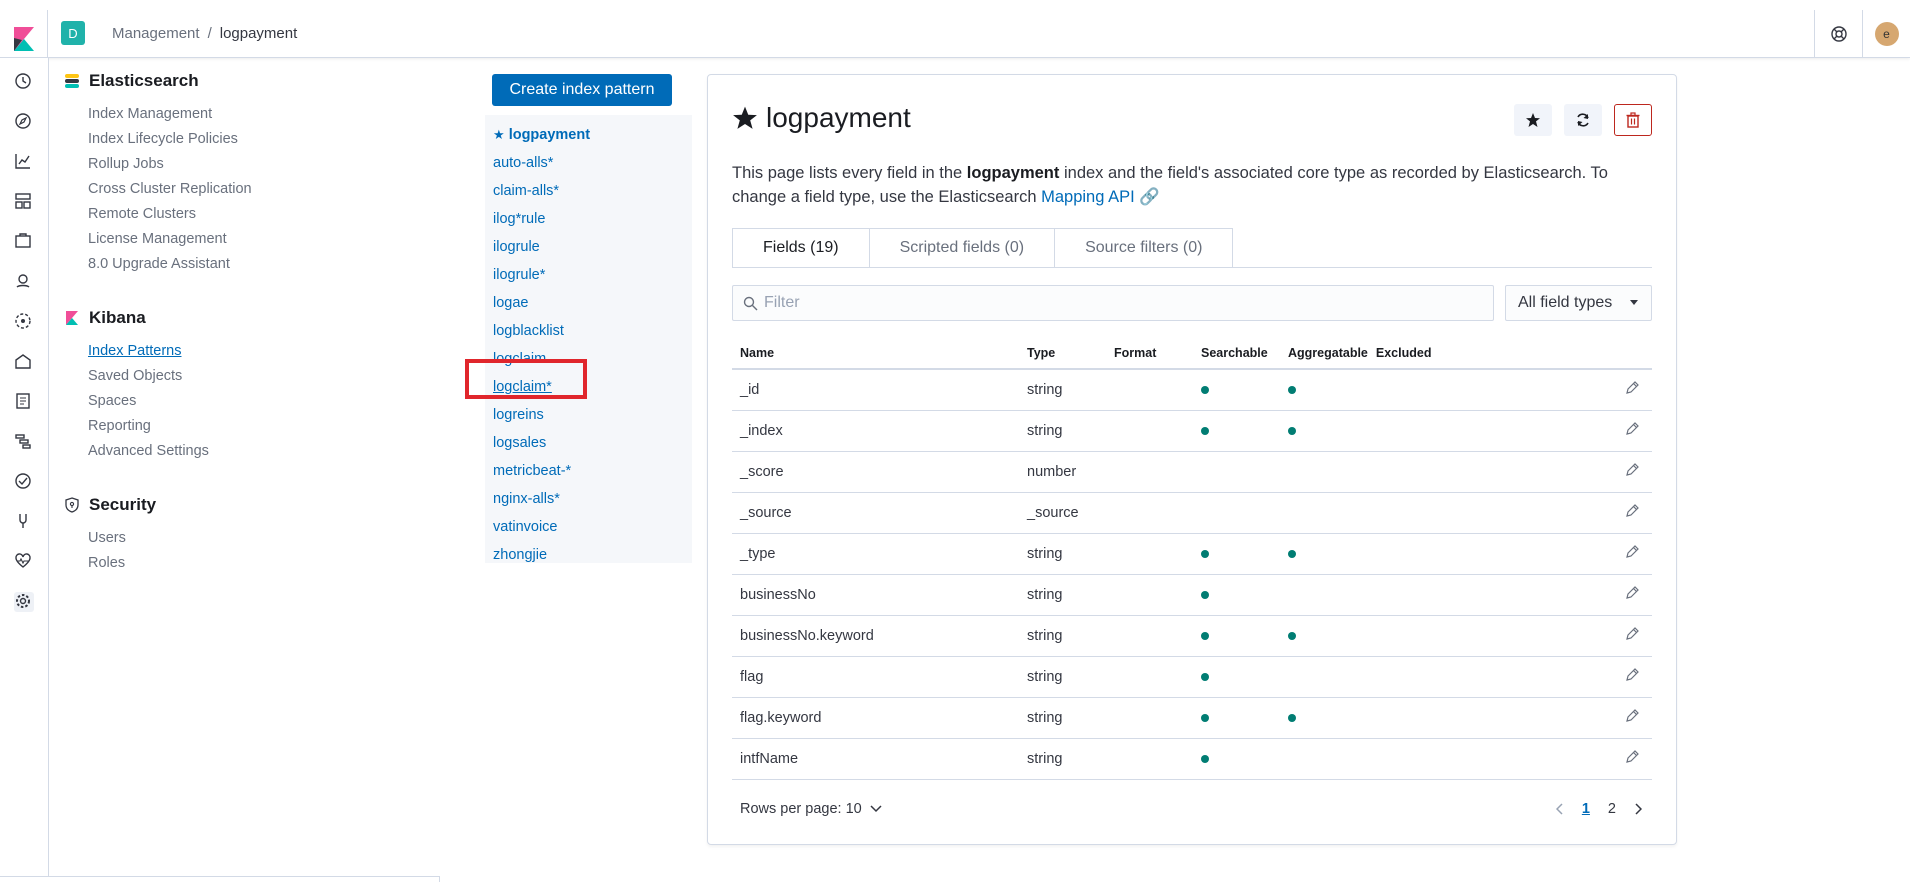 The height and width of the screenshot is (882, 1910). What do you see at coordinates (525, 527) in the screenshot?
I see `pattern-item: vatinvoice` at bounding box center [525, 527].